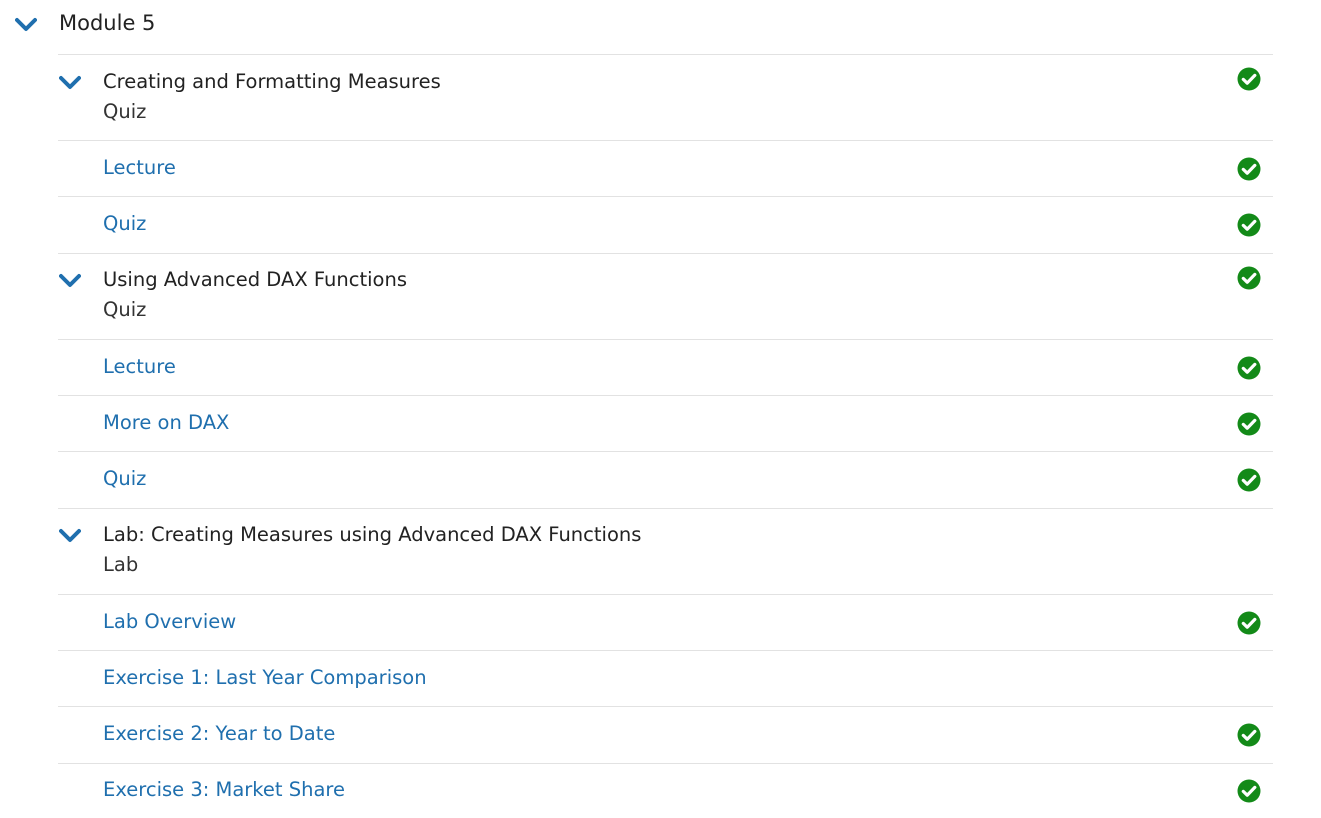  I want to click on section-title: Creating and Formatting Measures, so click(272, 81).